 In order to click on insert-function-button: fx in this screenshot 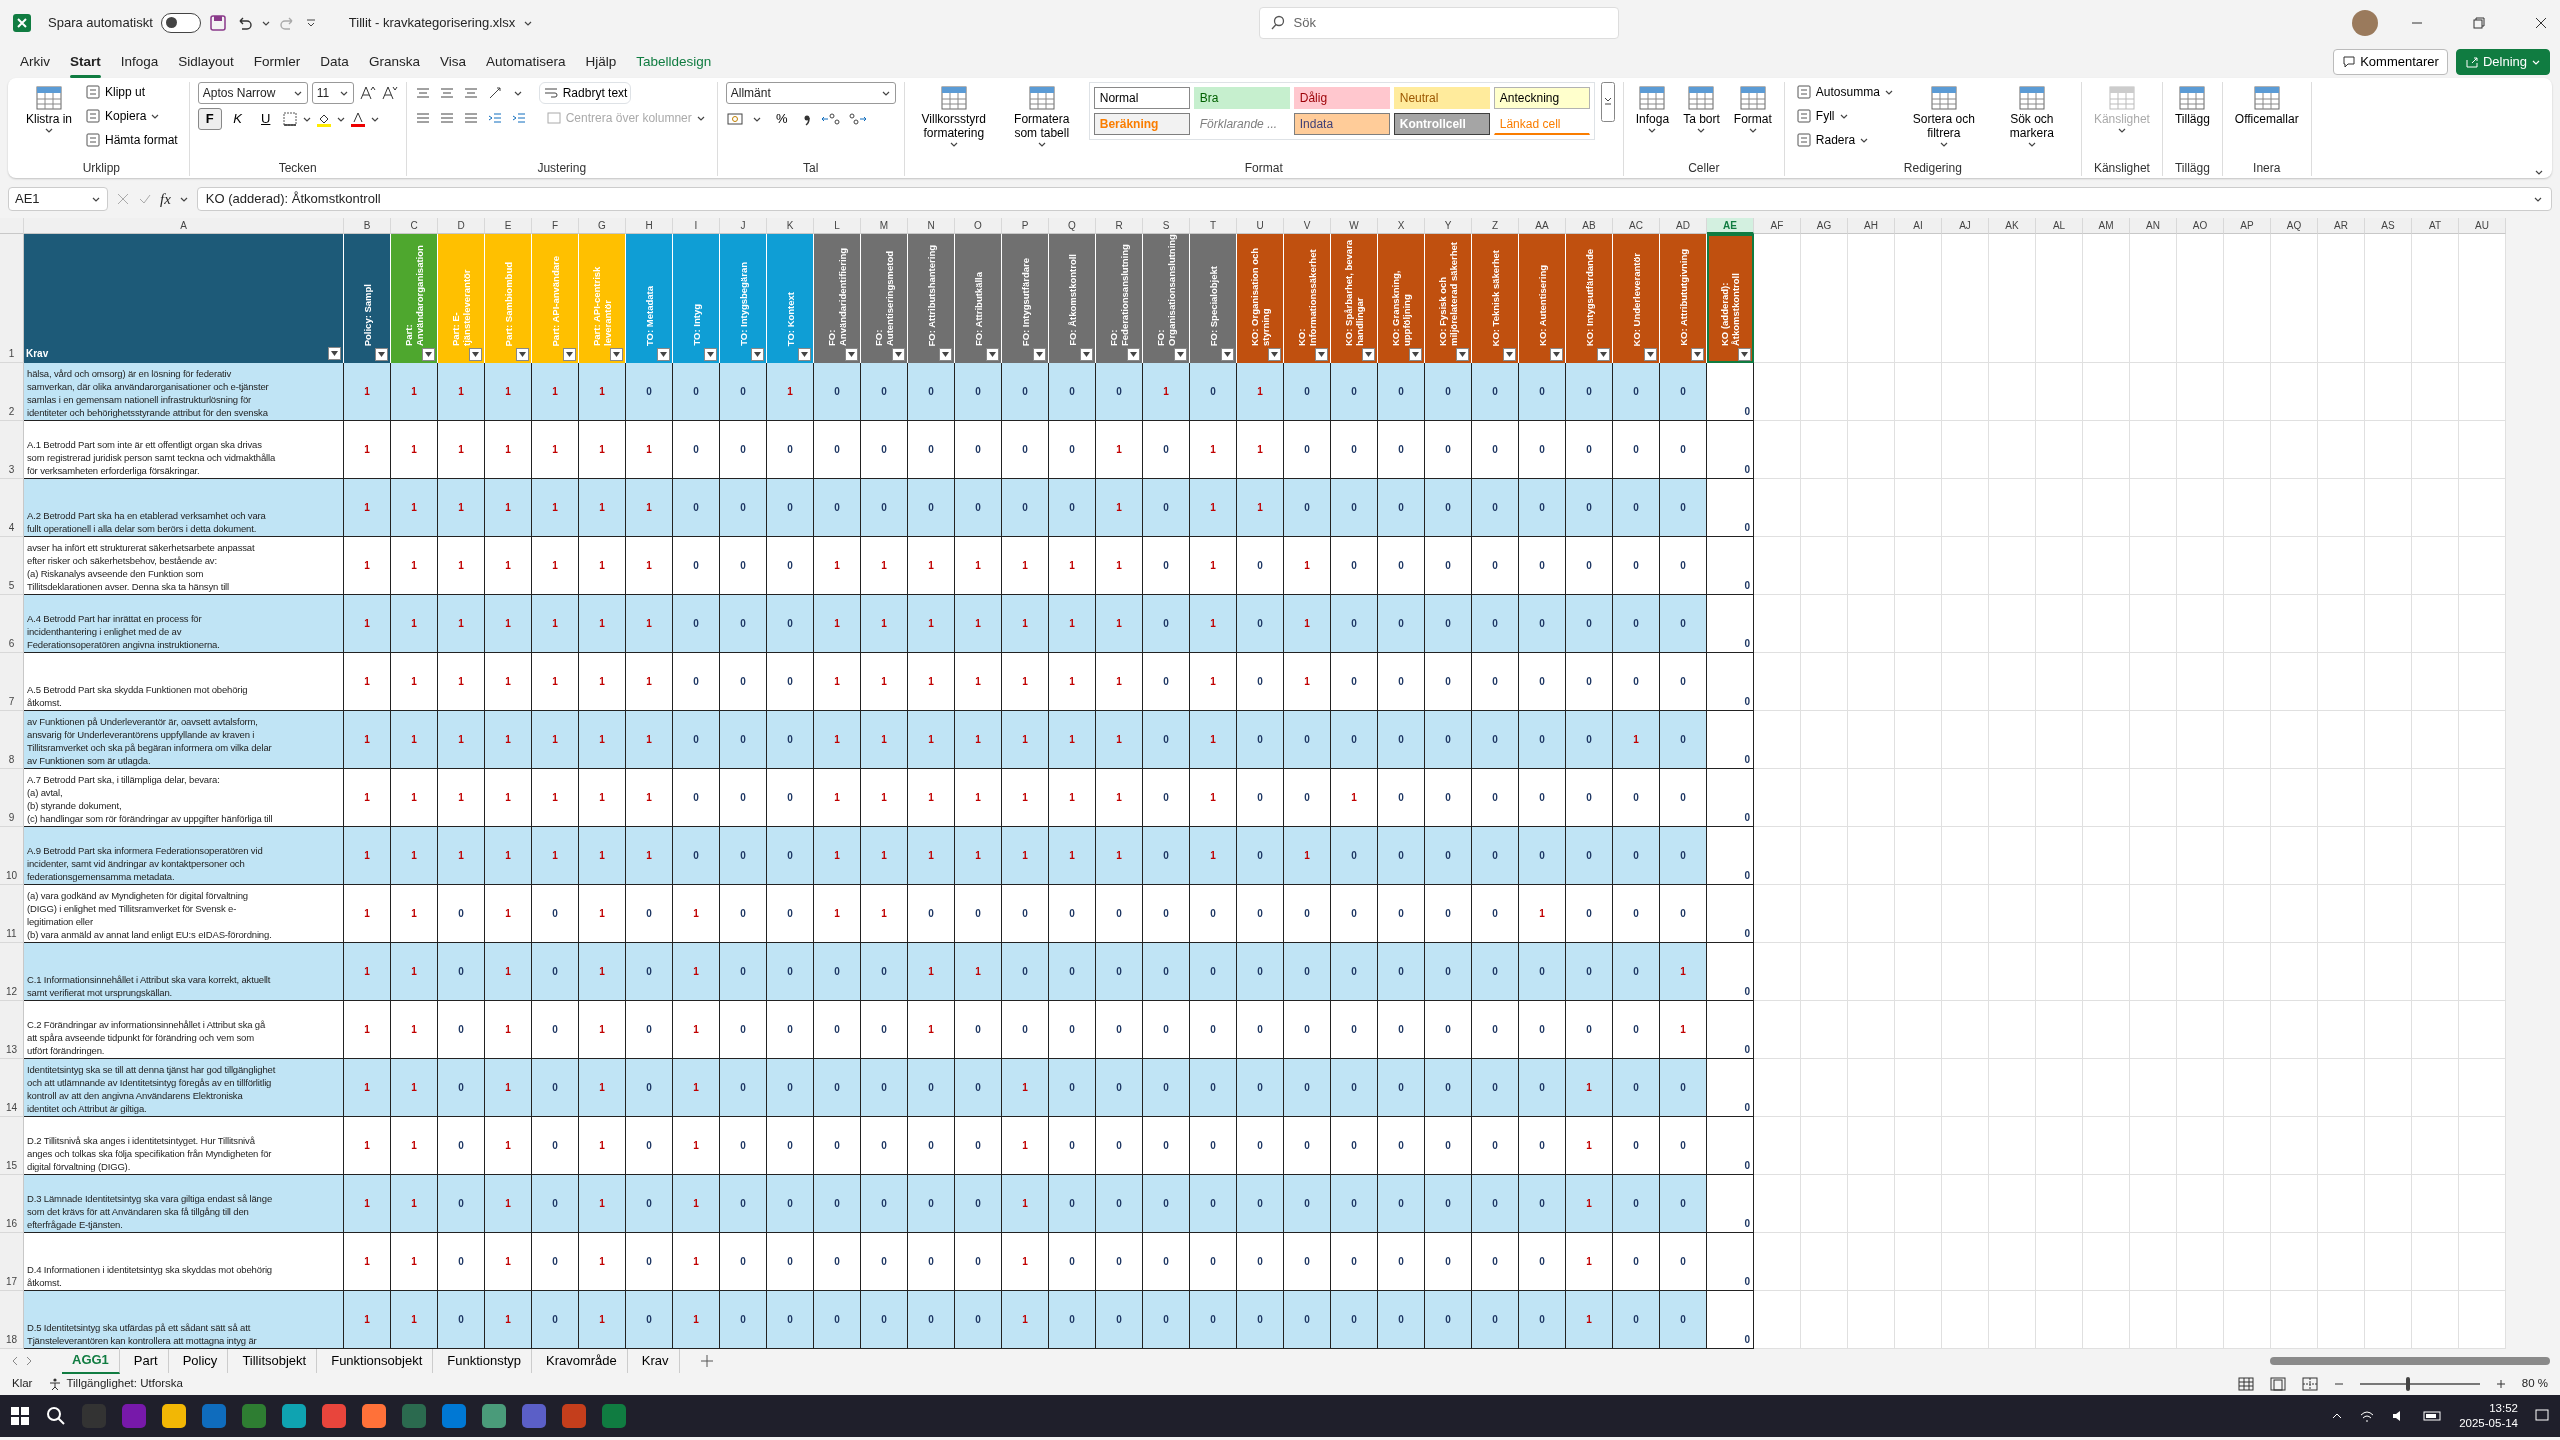, I will do `click(165, 199)`.